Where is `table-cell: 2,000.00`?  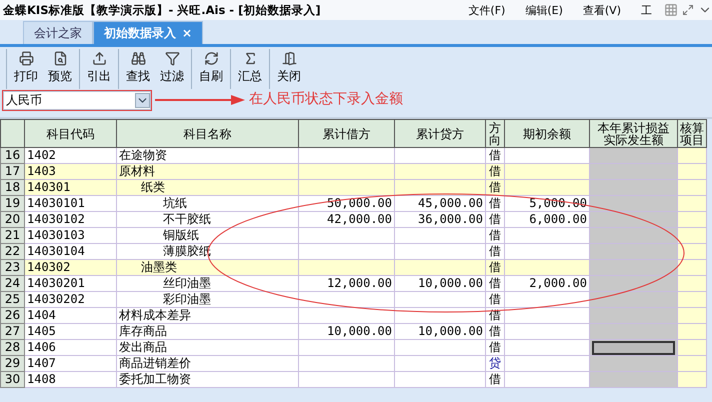 table-cell: 2,000.00 is located at coordinates (547, 284).